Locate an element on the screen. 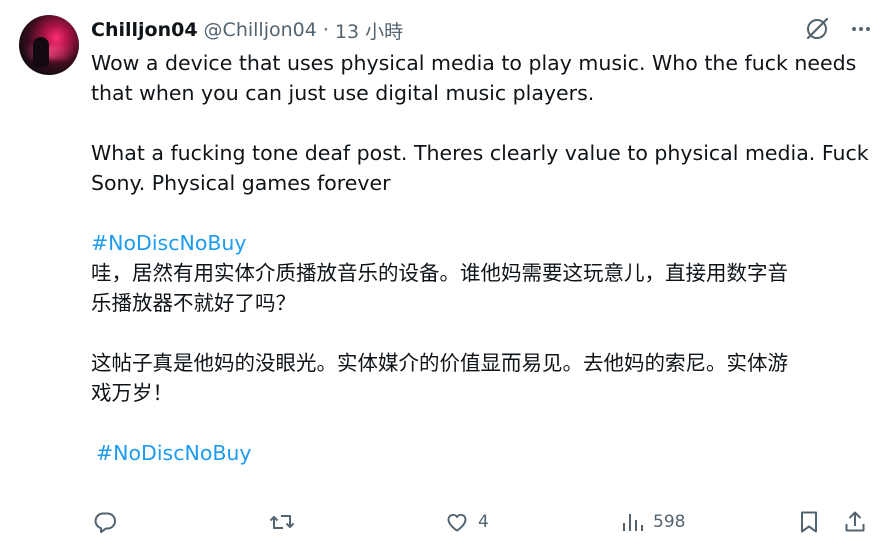 This screenshot has width=892, height=546. reply-icon is located at coordinates (105, 522).